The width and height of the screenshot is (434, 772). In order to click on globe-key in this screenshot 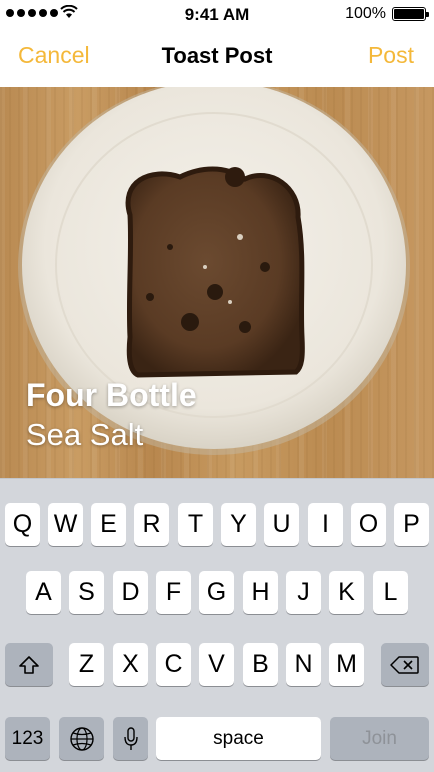, I will do `click(81, 738)`.